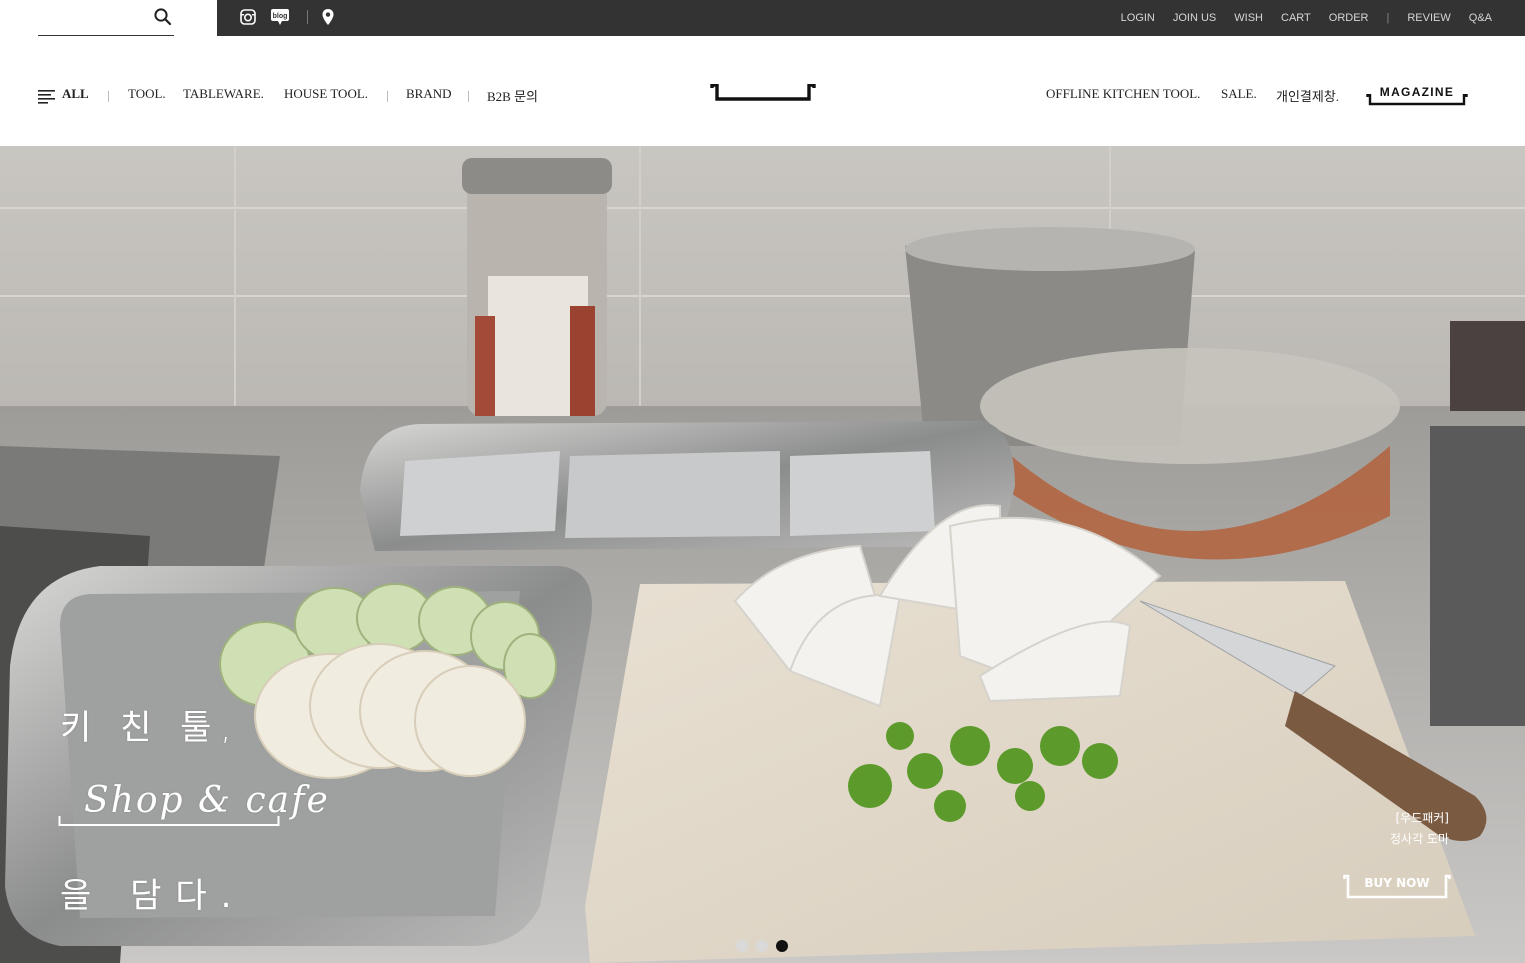  What do you see at coordinates (328, 17) in the screenshot?
I see `location-pin-icon` at bounding box center [328, 17].